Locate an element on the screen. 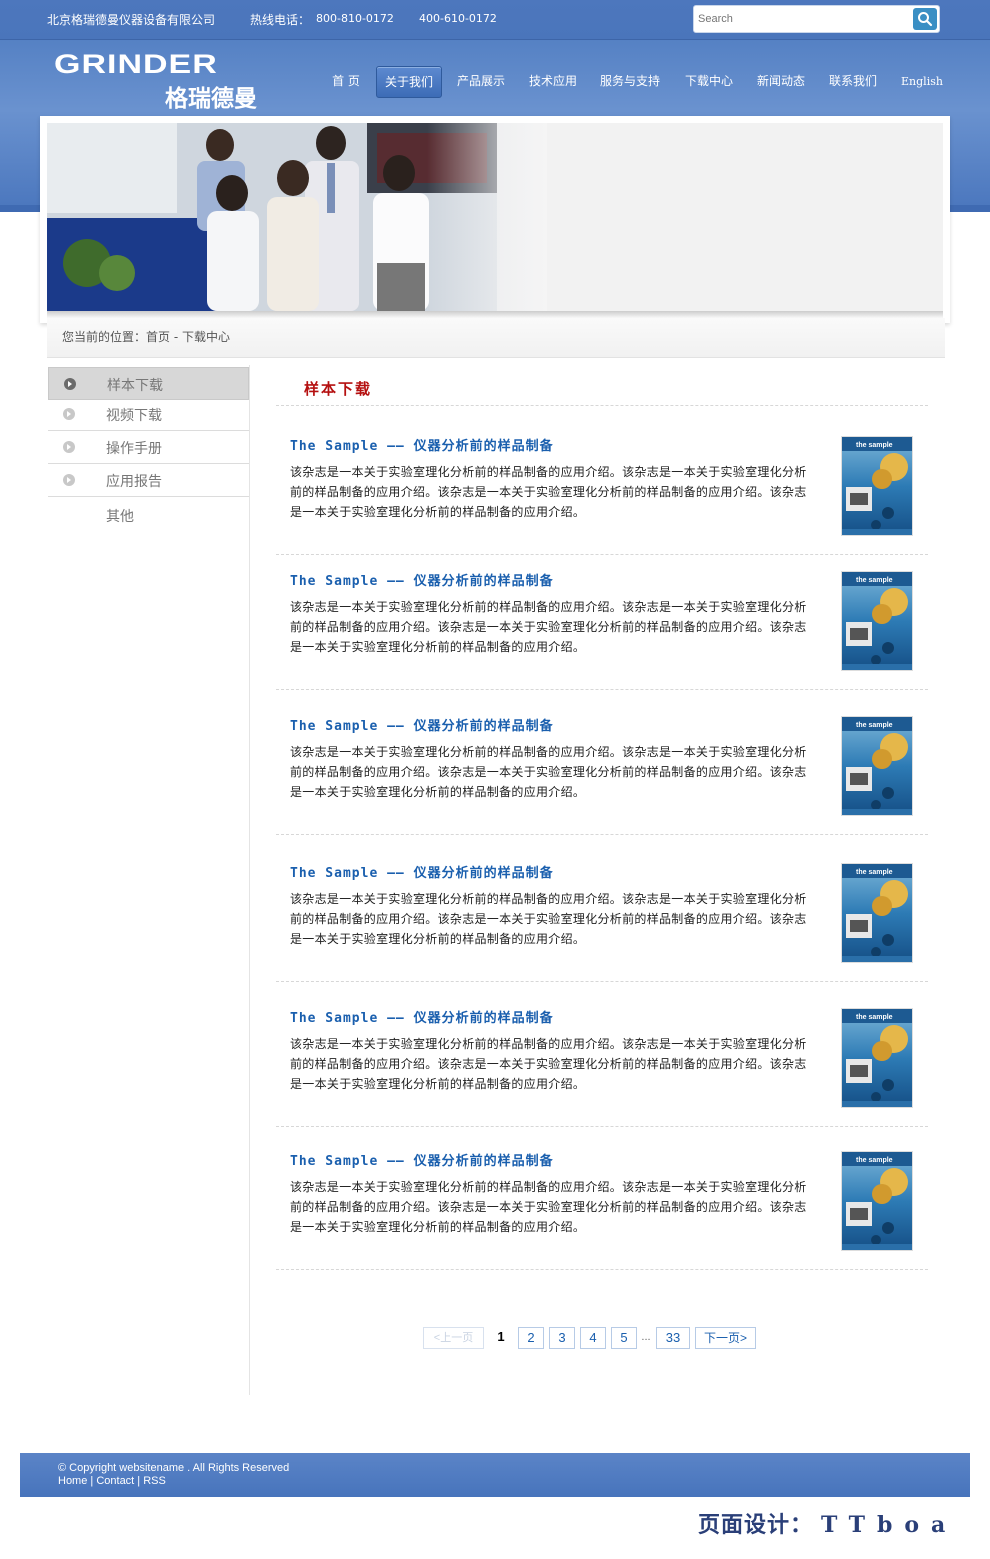  sidebar-divider is located at coordinates (249, 880).